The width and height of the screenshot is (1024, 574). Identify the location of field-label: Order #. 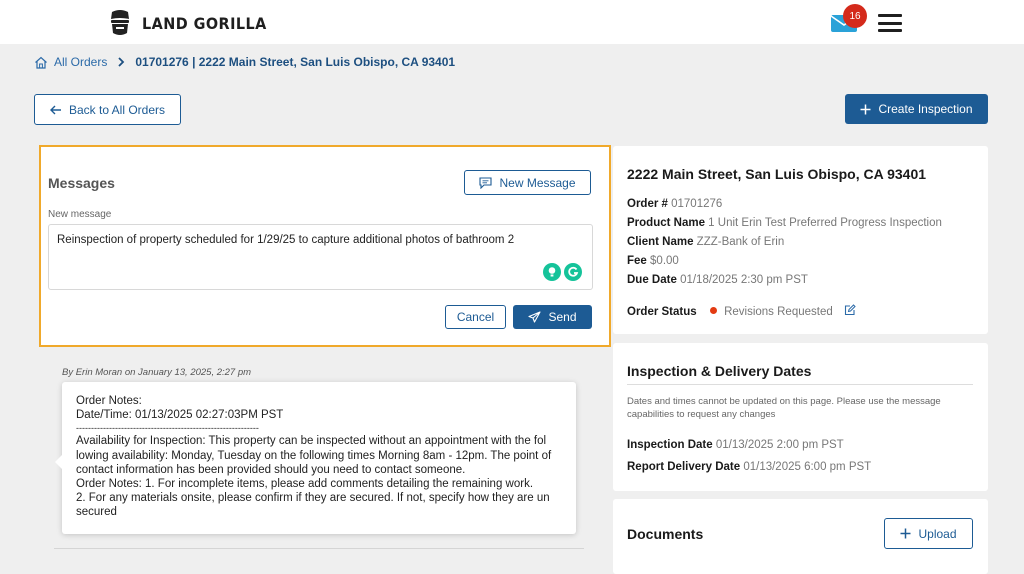
(647, 204).